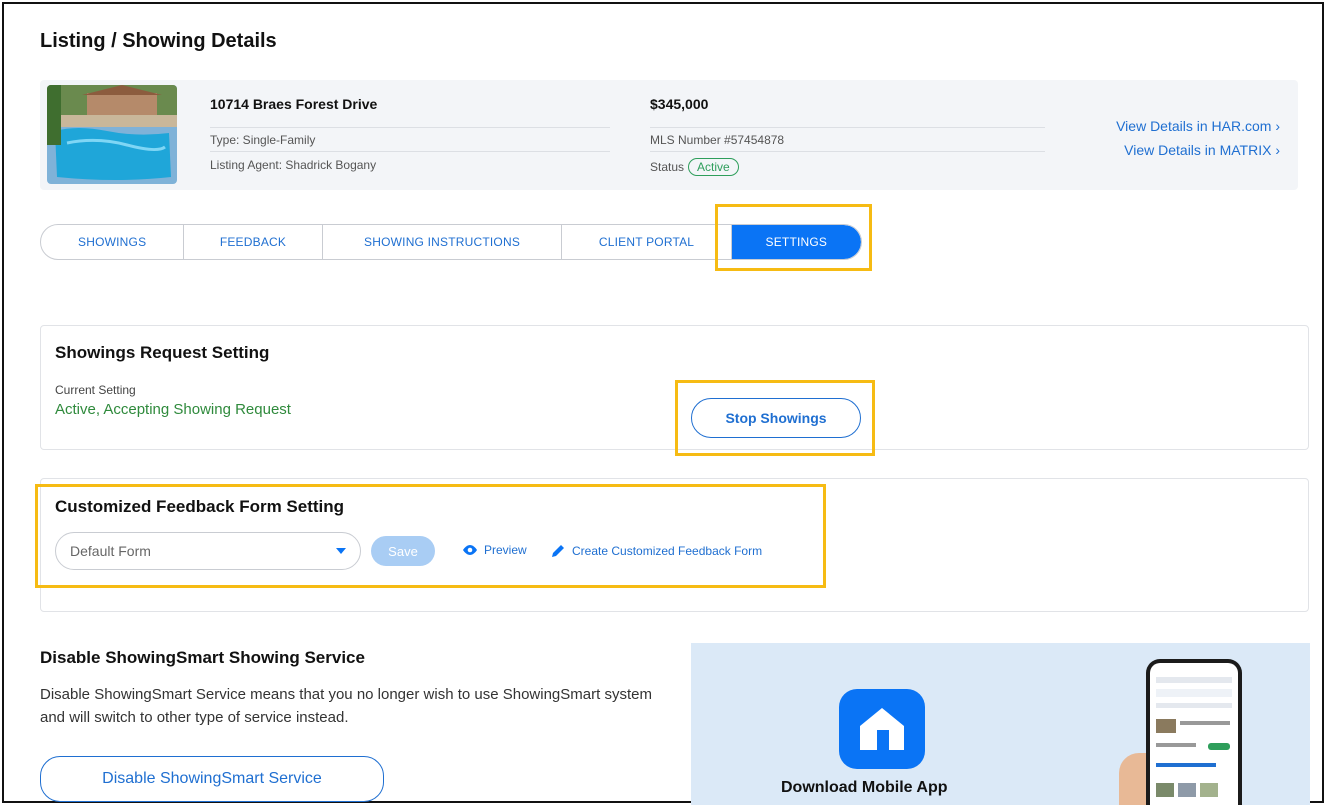 Image resolution: width=1328 pixels, height=805 pixels. I want to click on disable-service-title: Disable ShowingSmart Showing Service, so click(202, 657).